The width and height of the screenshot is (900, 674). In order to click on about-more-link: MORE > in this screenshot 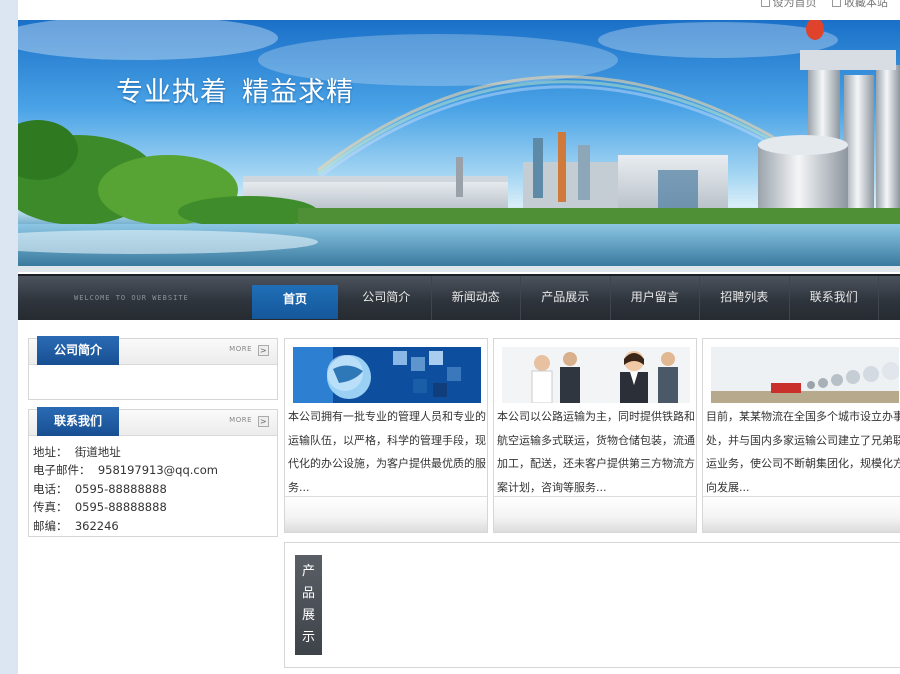, I will do `click(249, 350)`.